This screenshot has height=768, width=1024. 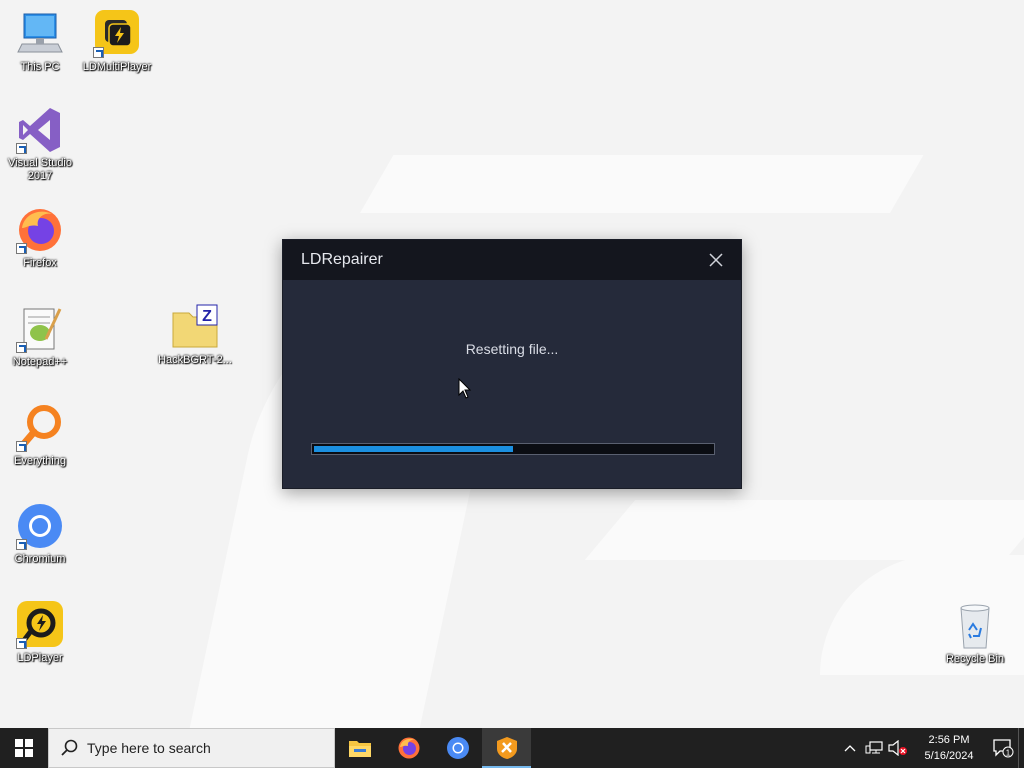 I want to click on network-icon, so click(x=874, y=747).